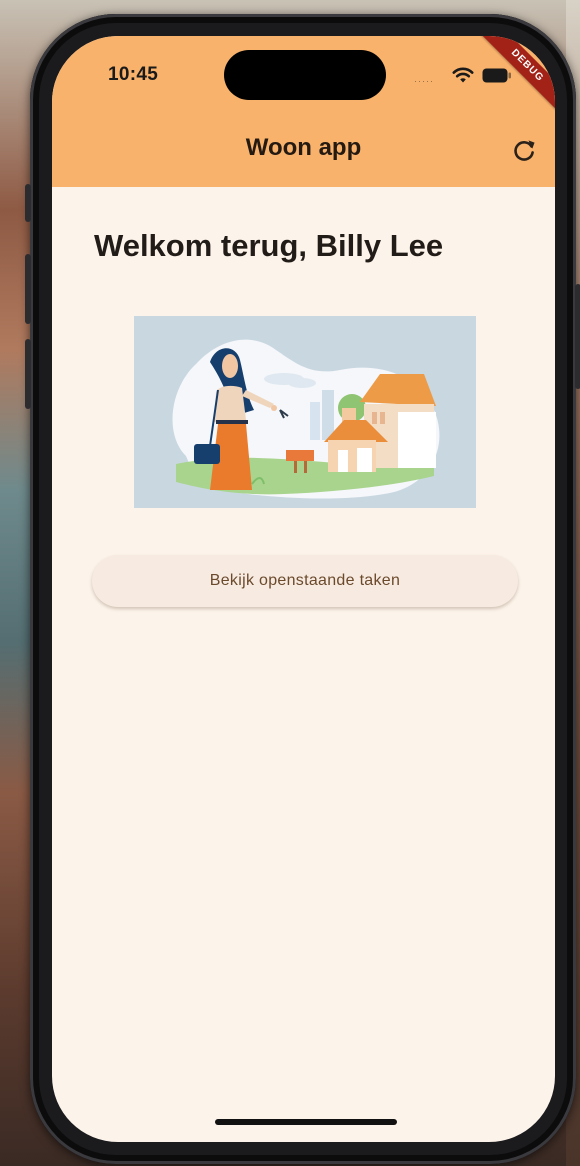 This screenshot has width=580, height=1166. Describe the element at coordinates (463, 75) in the screenshot. I see `wifi-icon` at that location.